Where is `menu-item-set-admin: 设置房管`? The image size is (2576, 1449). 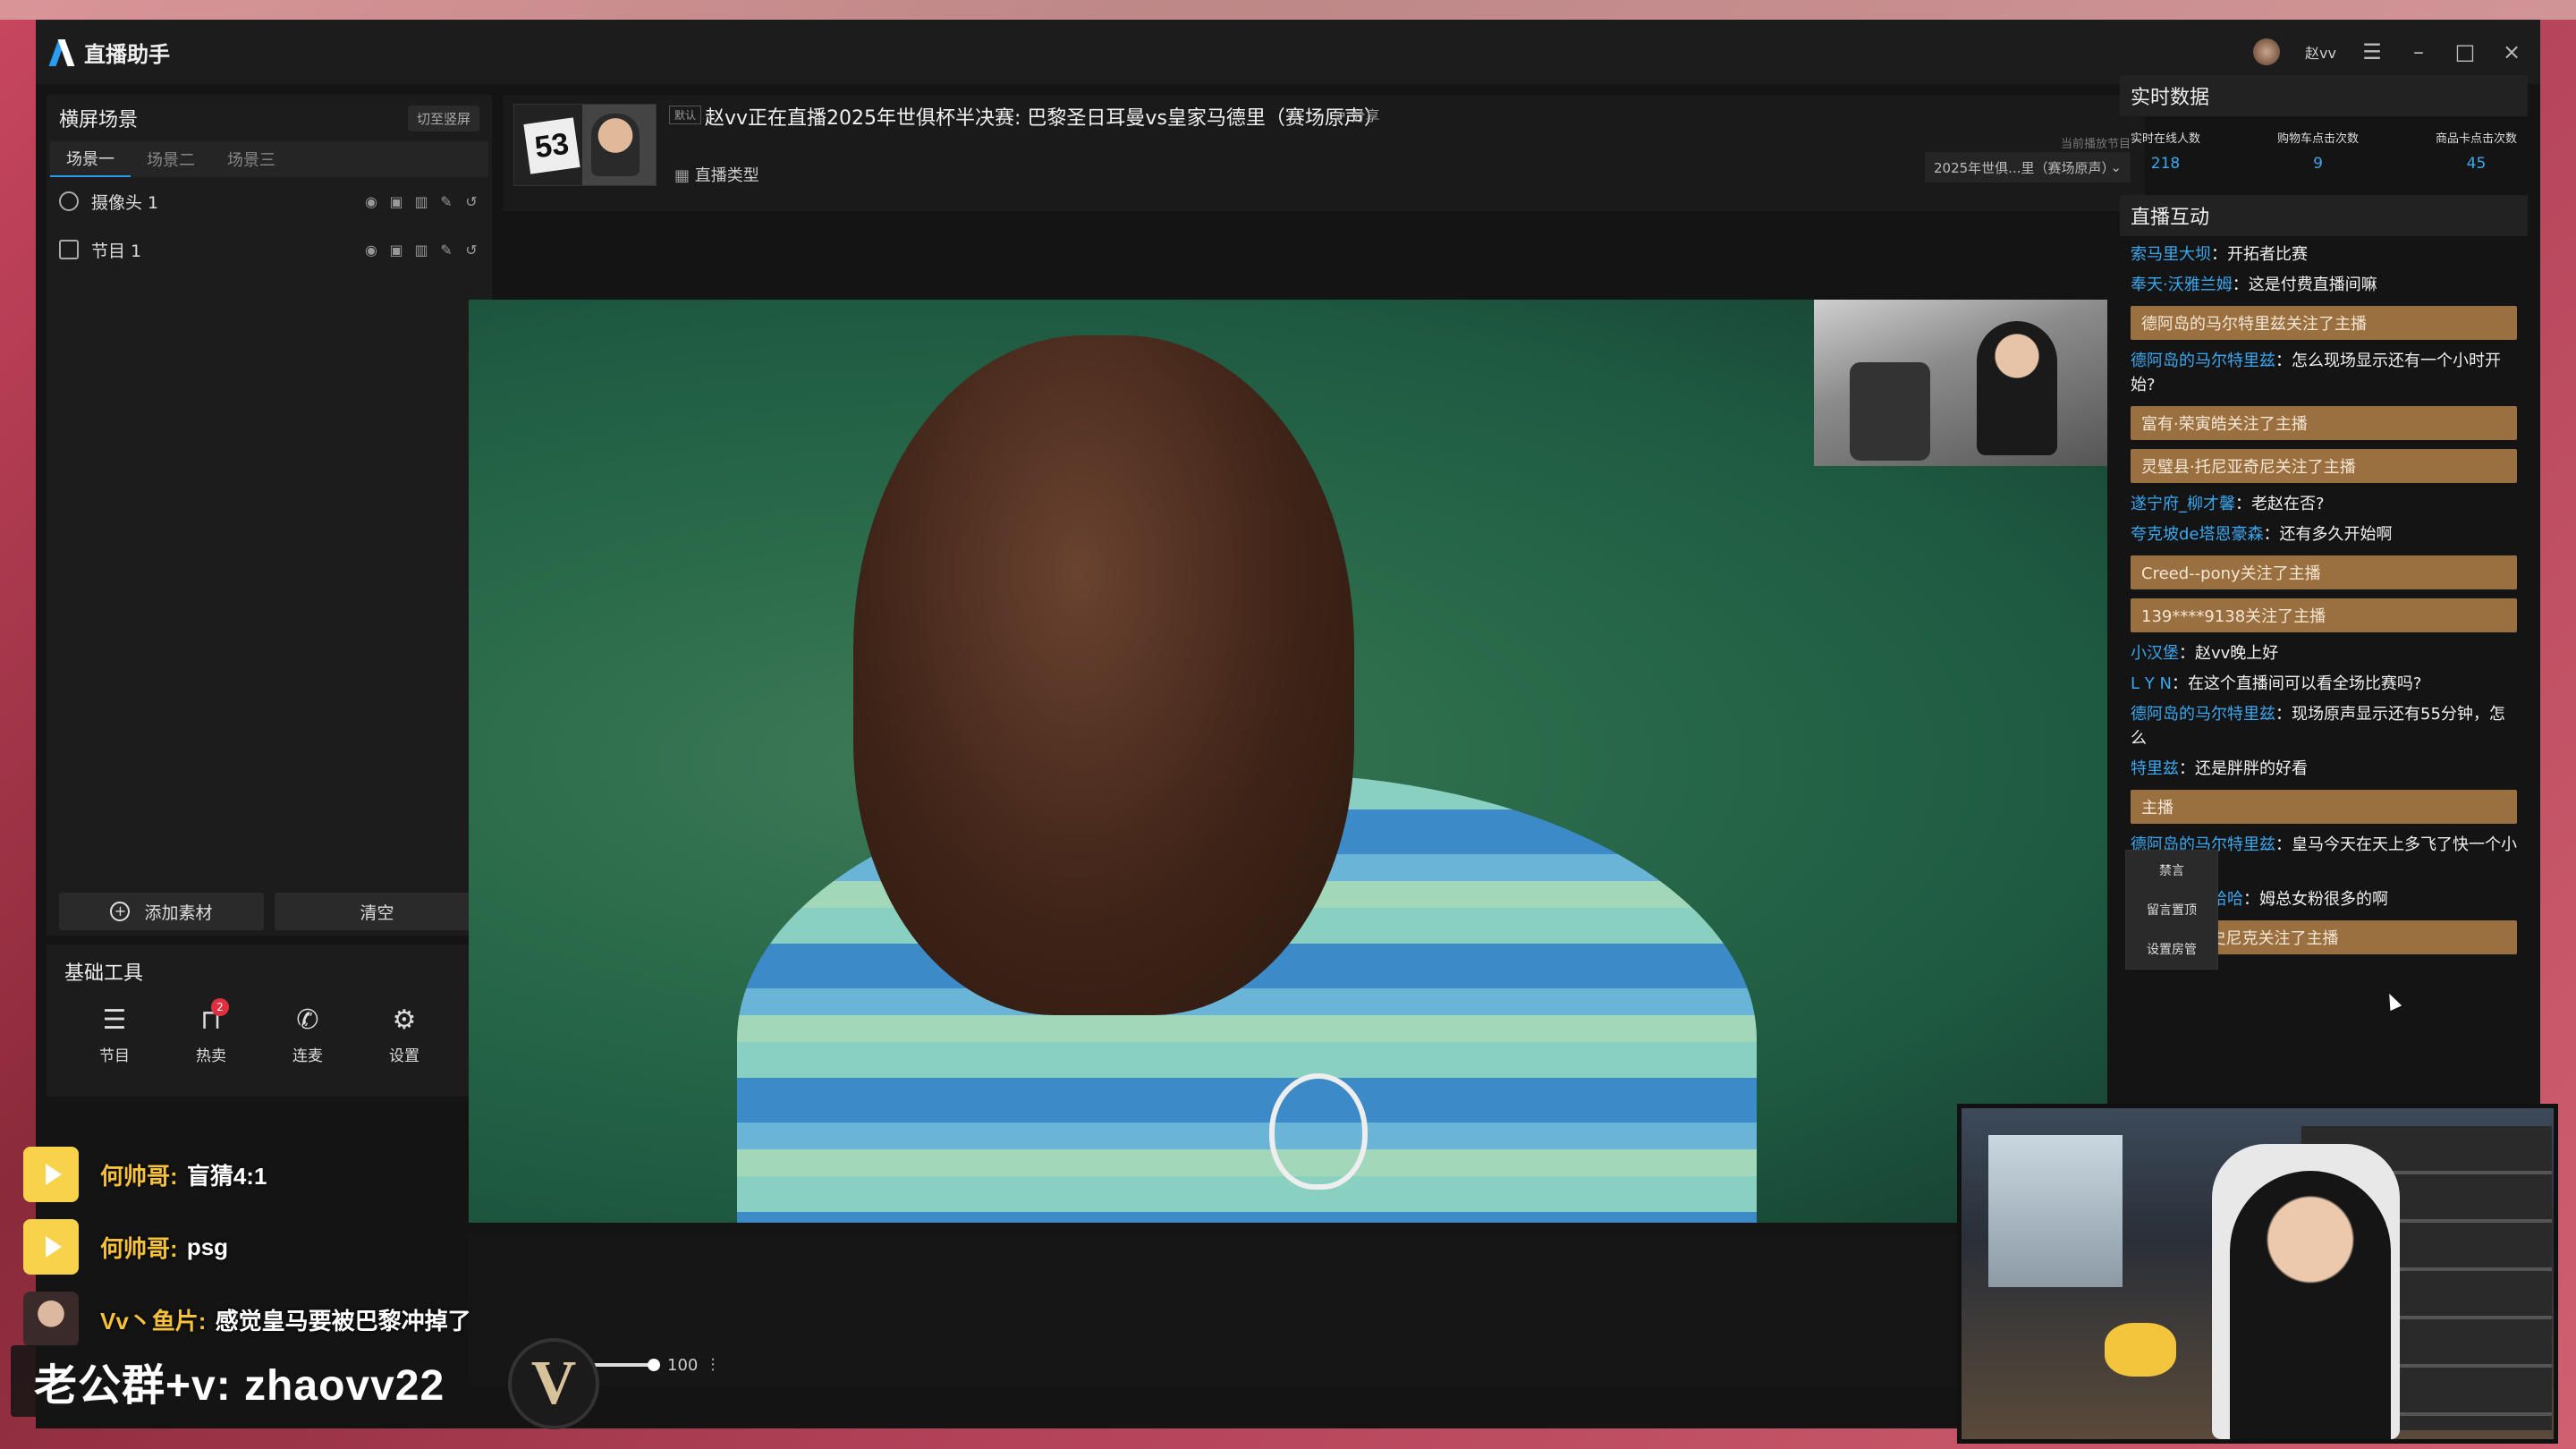 menu-item-set-admin: 设置房管 is located at coordinates (2172, 949).